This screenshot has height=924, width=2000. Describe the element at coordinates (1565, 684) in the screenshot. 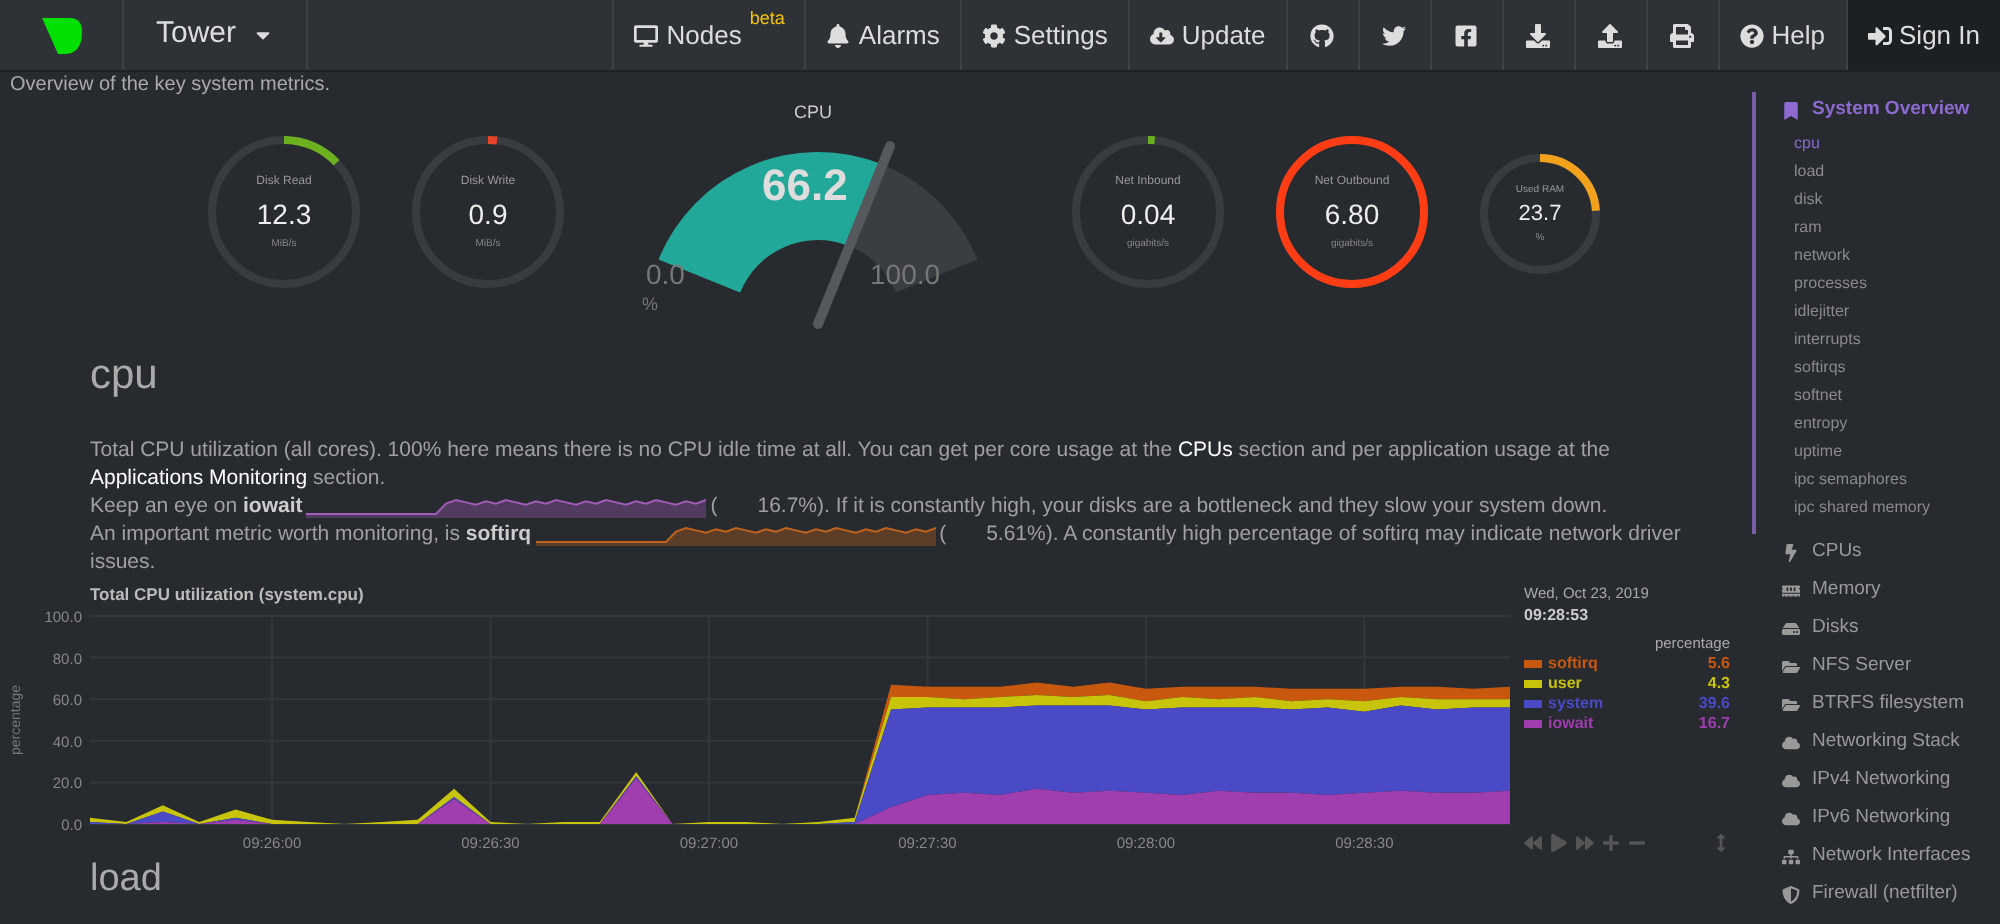

I see `legend-label: user` at that location.